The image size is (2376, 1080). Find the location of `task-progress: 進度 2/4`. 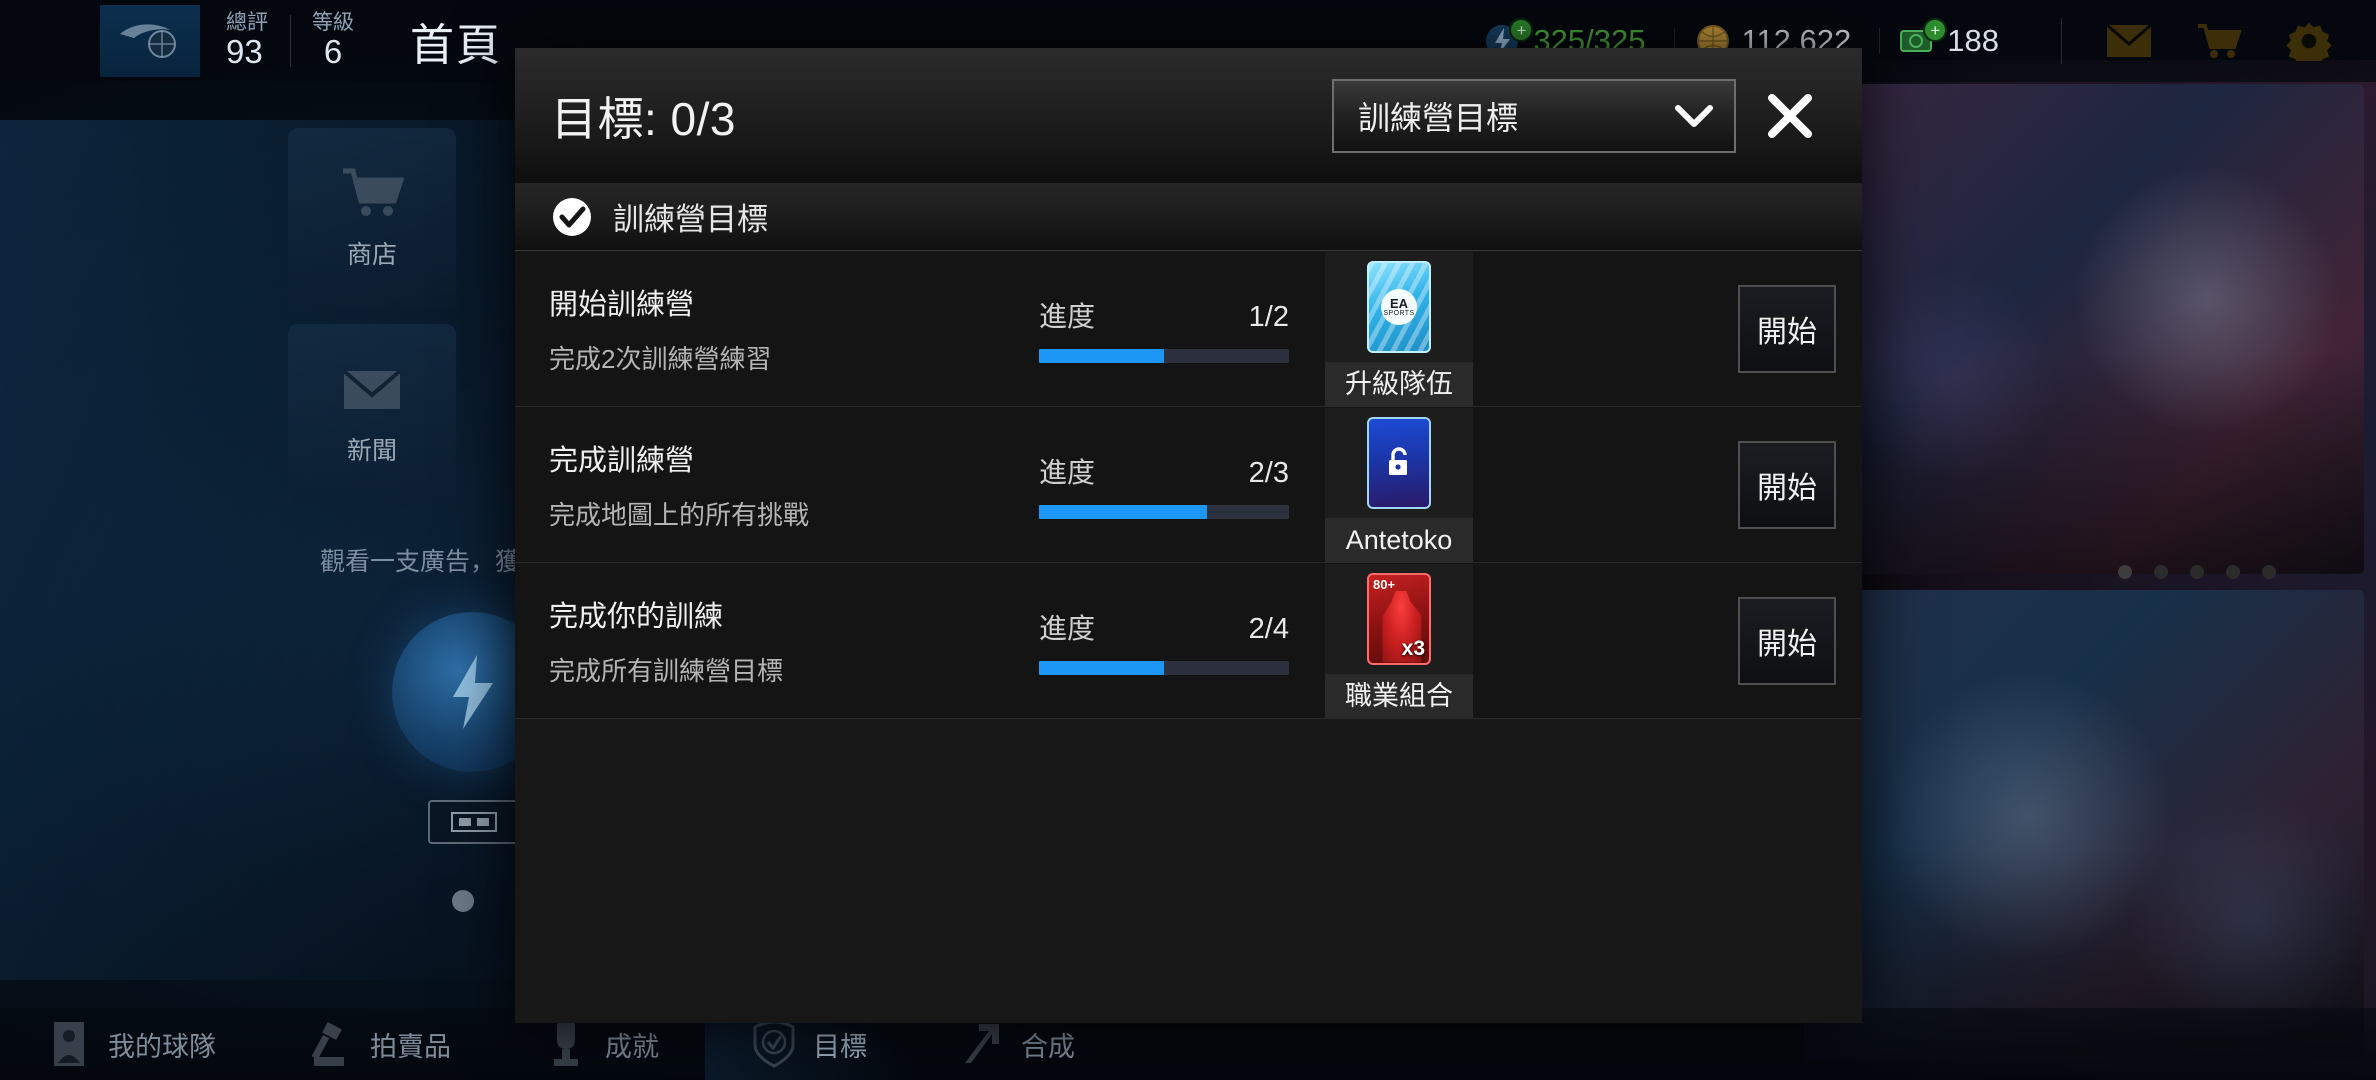

task-progress: 進度 2/4 is located at coordinates (1164, 641).